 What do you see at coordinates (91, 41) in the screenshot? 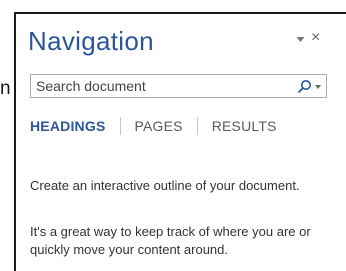
I see `pane-title: Navigation` at bounding box center [91, 41].